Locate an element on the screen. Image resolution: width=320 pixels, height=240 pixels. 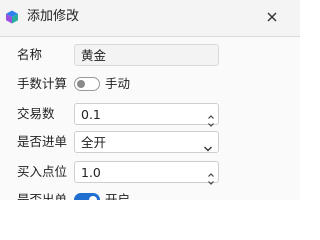
dialog-title: 添加修改 is located at coordinates (53, 16).